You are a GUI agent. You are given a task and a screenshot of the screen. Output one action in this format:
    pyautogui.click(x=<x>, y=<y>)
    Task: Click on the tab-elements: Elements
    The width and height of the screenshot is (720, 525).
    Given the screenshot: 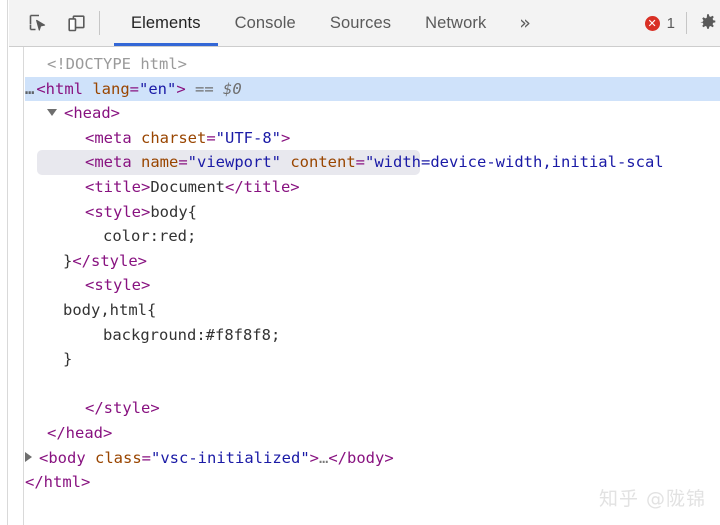 What is the action you would take?
    pyautogui.click(x=166, y=23)
    